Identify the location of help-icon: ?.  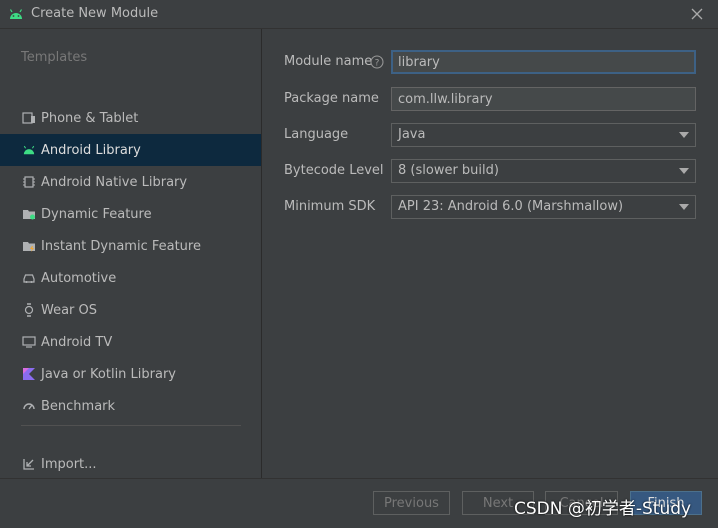
(377, 62).